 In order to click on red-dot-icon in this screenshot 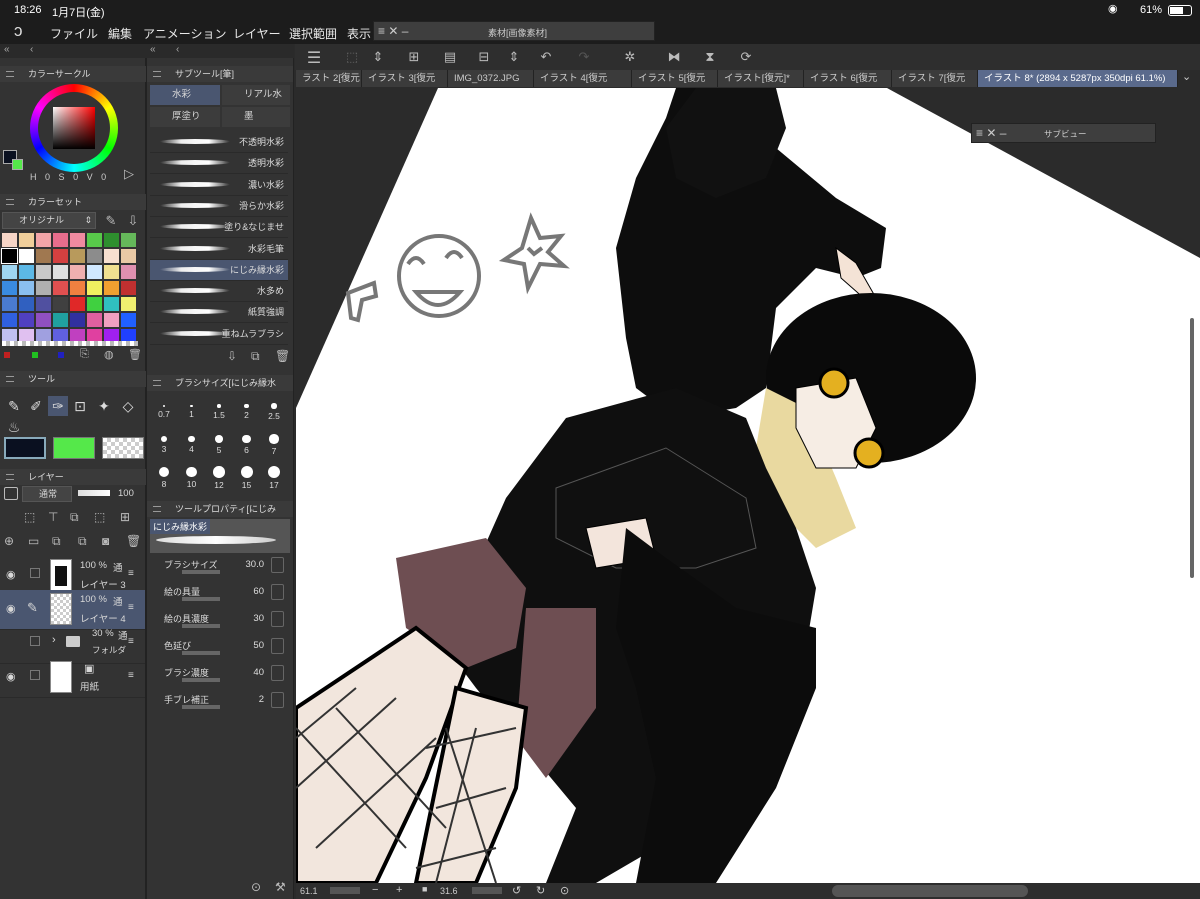, I will do `click(7, 355)`.